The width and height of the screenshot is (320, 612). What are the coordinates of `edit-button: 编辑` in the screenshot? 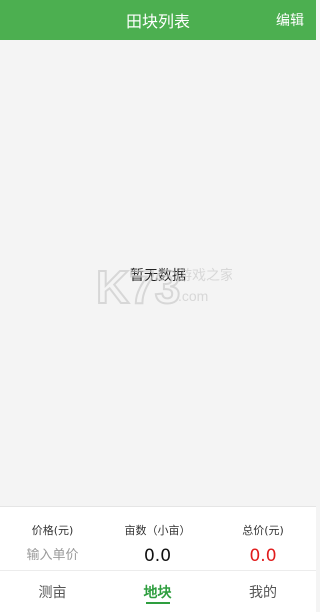 It's located at (290, 20).